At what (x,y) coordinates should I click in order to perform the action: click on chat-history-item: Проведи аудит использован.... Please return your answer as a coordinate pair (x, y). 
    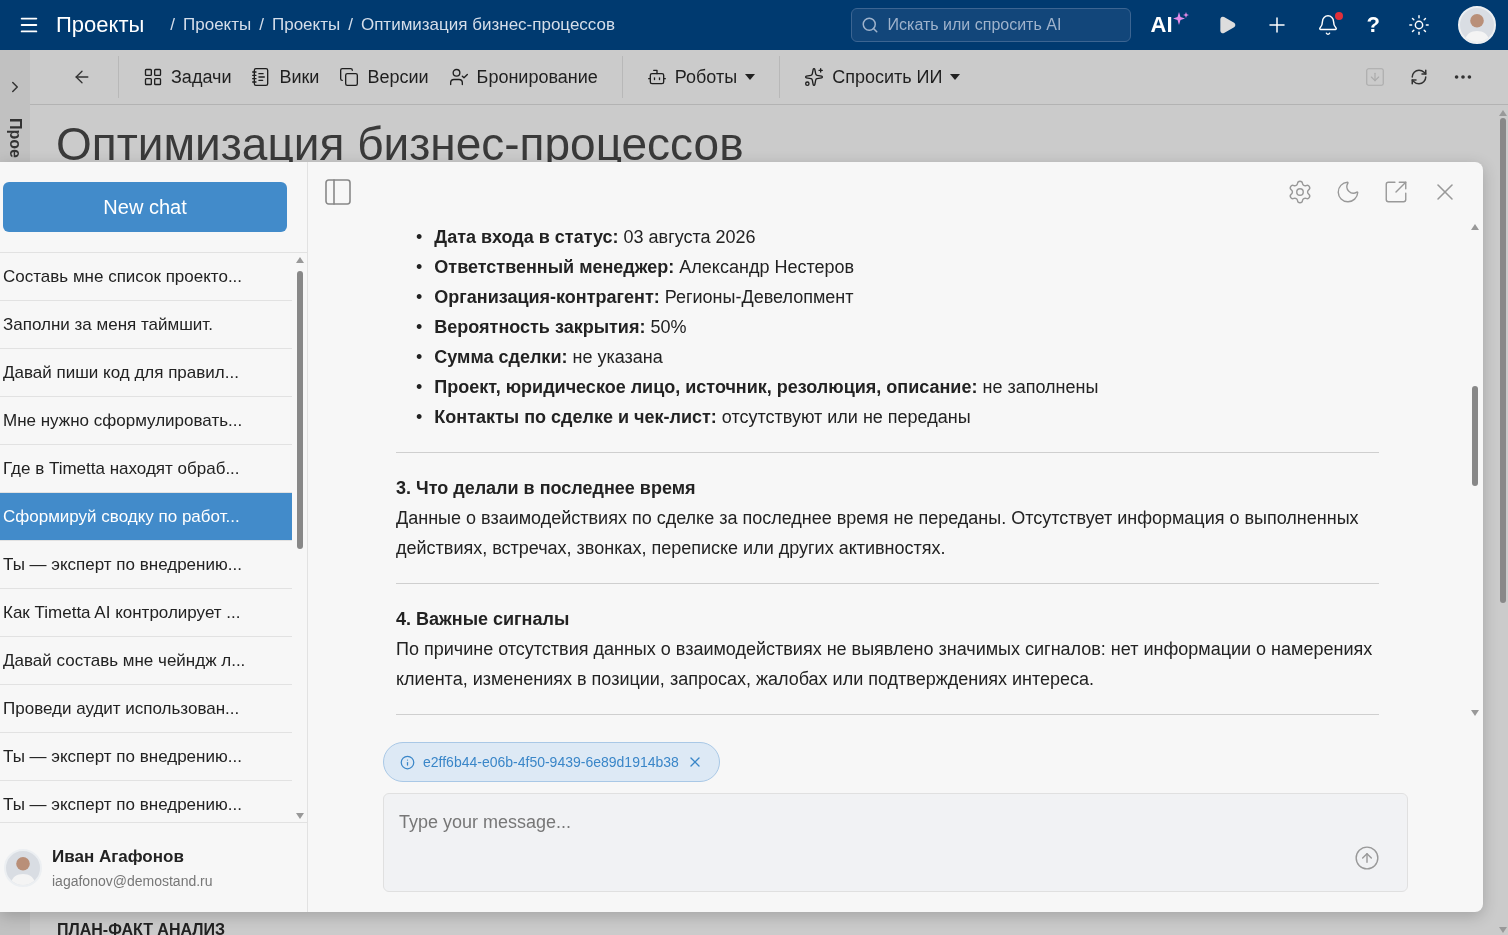
    Looking at the image, I should click on (146, 709).